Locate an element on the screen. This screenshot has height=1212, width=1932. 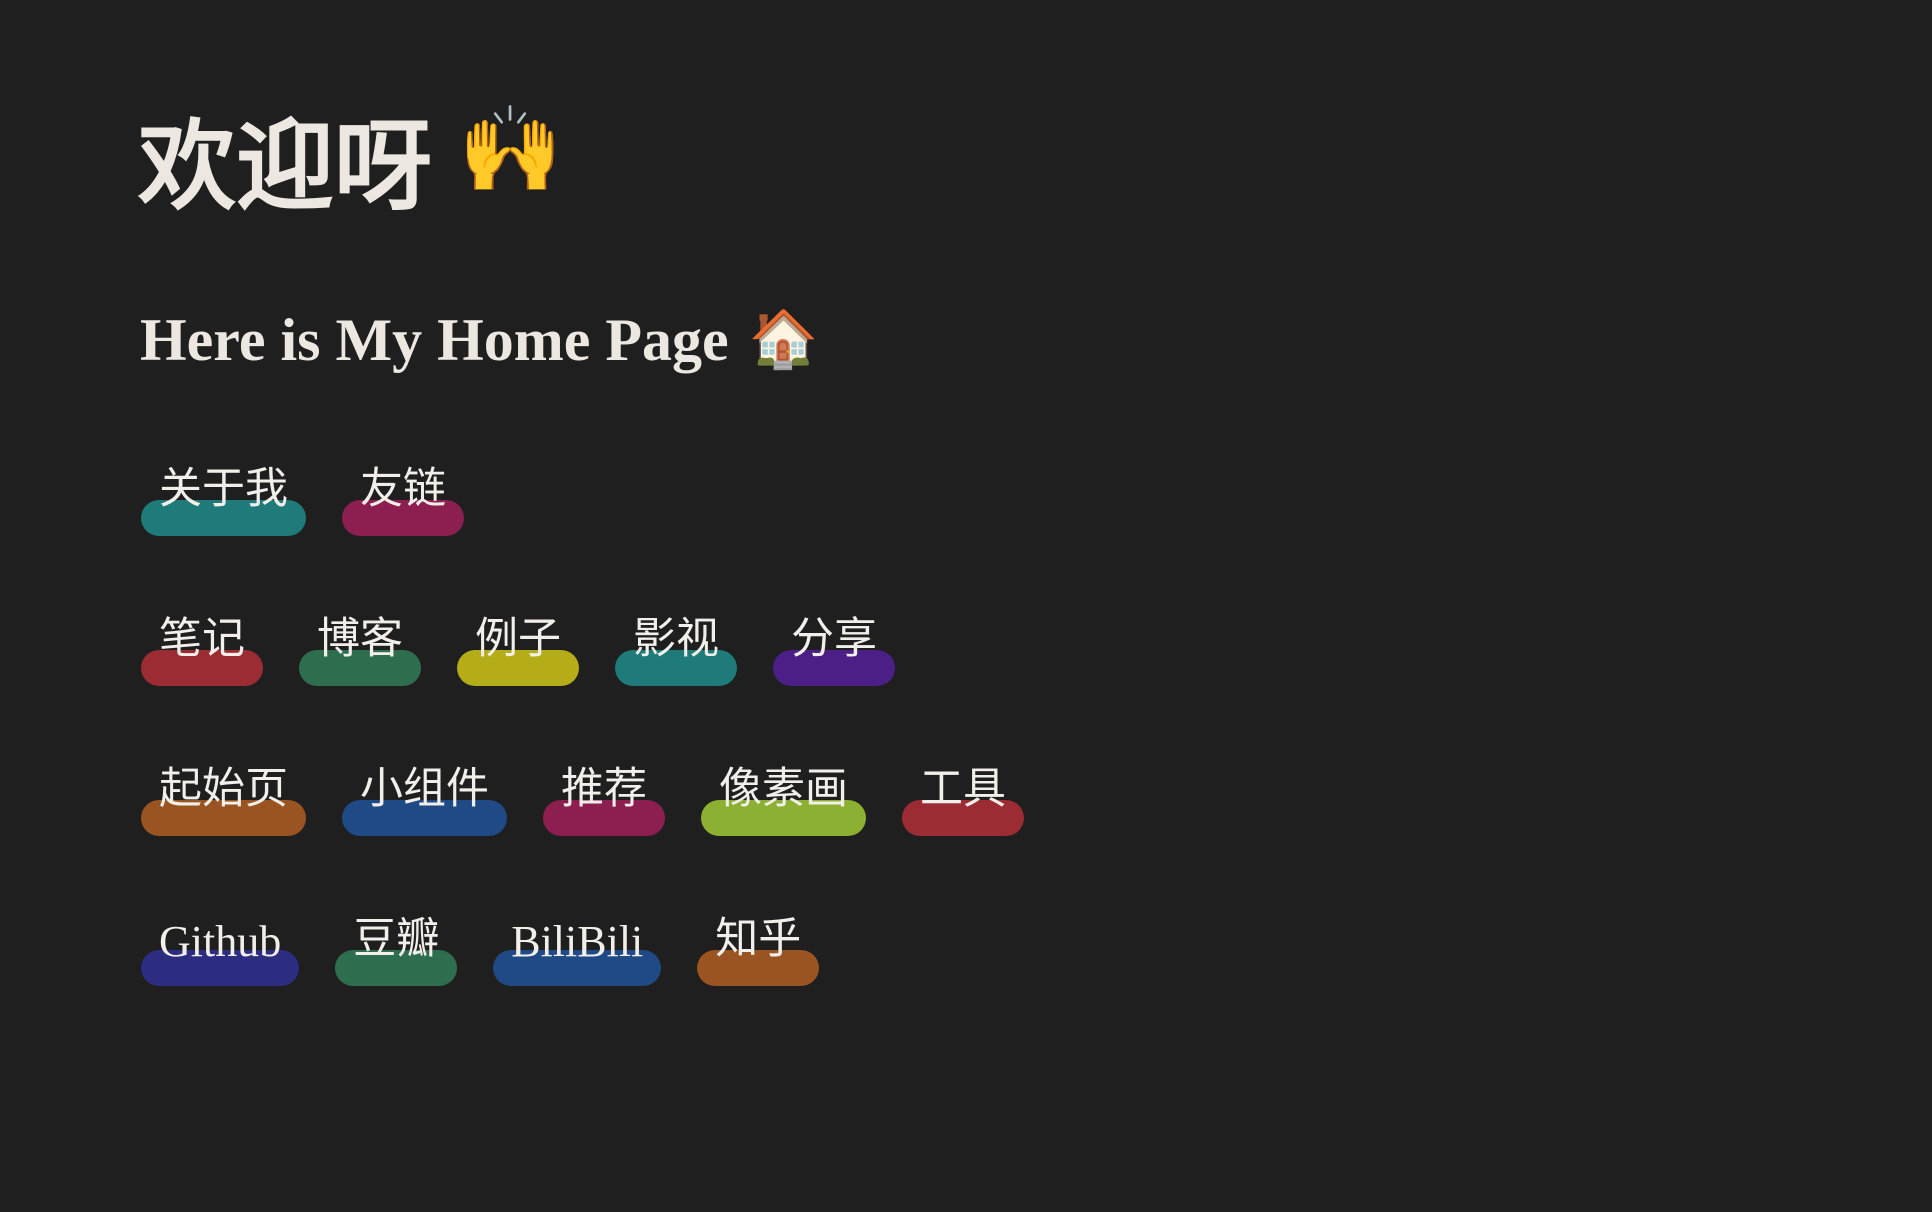
link-recommendations: 推荐 is located at coordinates (604, 798).